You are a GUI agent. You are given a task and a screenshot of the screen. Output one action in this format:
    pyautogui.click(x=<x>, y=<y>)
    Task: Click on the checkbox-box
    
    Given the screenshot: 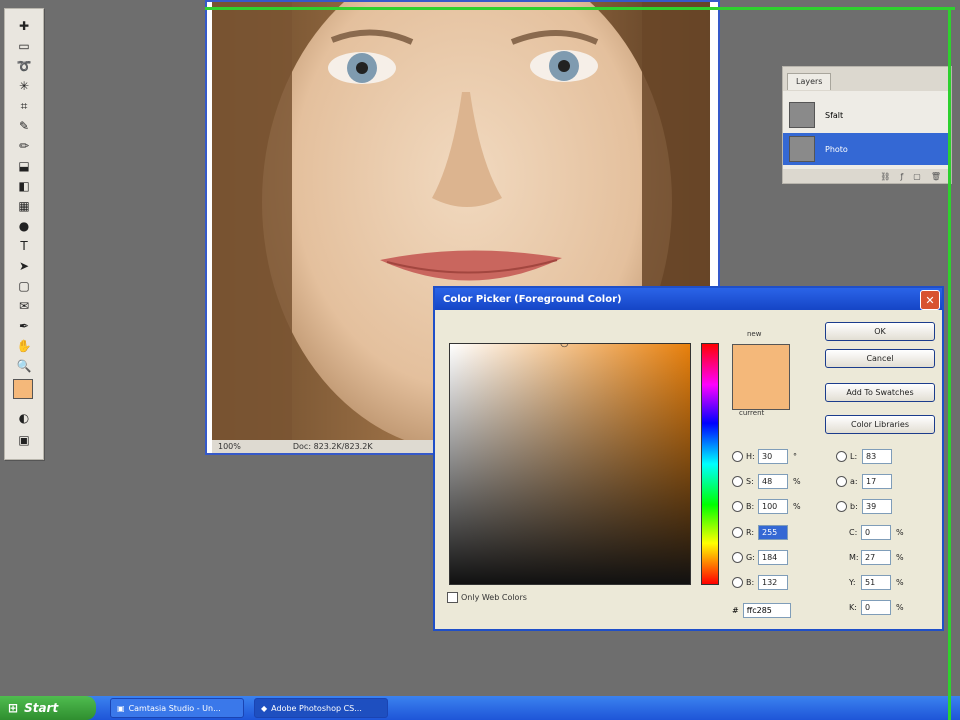 What is the action you would take?
    pyautogui.click(x=452, y=597)
    